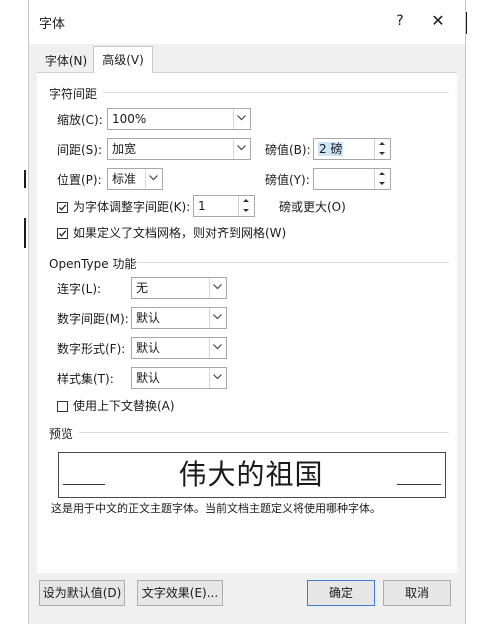 The height and width of the screenshot is (624, 500). Describe the element at coordinates (66, 61) in the screenshot. I see `tab-font: 字体(N)` at that location.